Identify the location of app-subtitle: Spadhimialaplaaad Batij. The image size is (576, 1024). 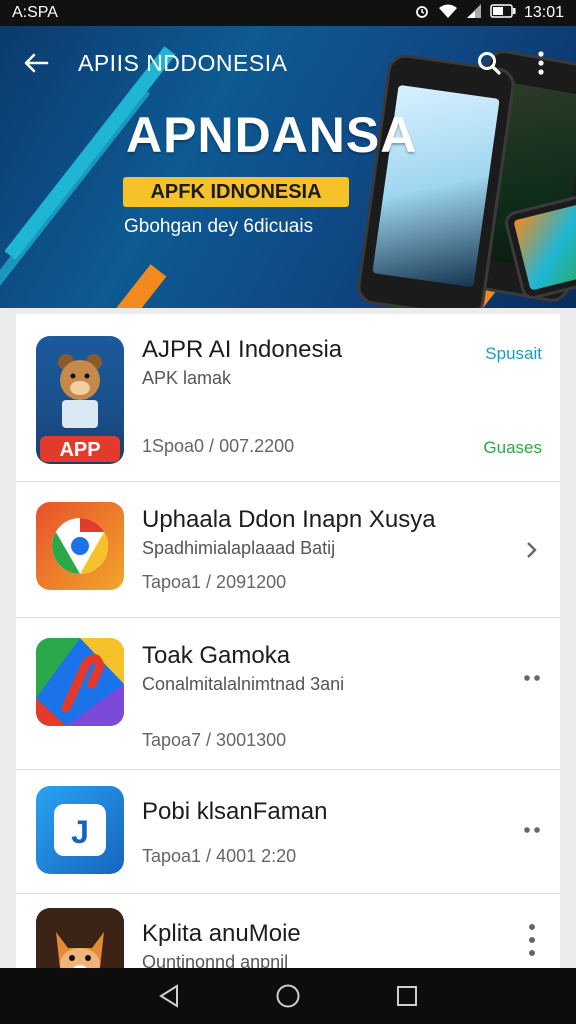
(239, 548).